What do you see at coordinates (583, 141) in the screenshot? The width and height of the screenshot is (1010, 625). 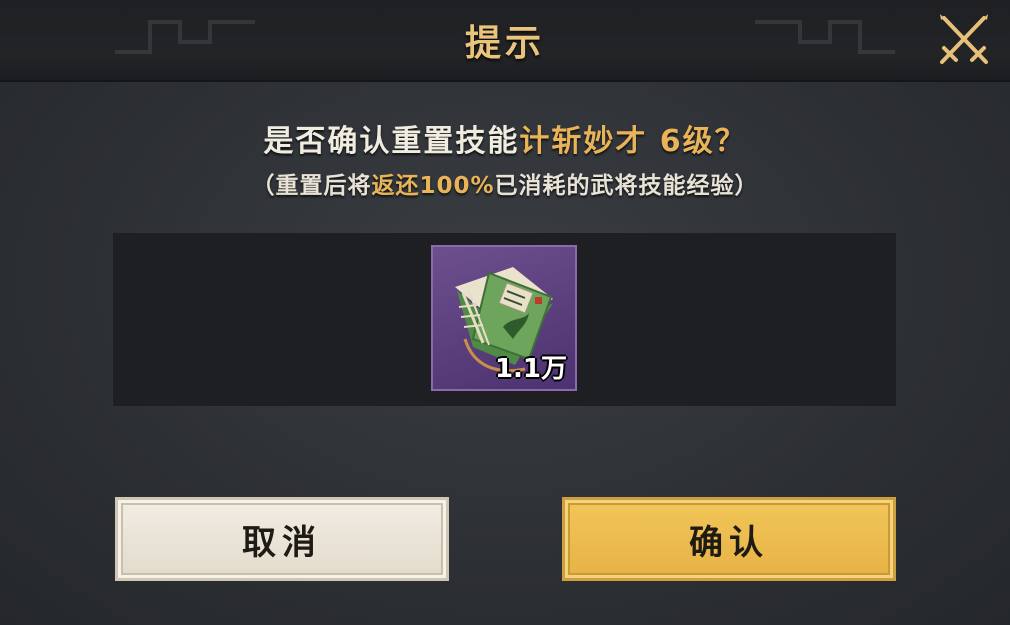 I see `skill-name: 计斩妙才` at bounding box center [583, 141].